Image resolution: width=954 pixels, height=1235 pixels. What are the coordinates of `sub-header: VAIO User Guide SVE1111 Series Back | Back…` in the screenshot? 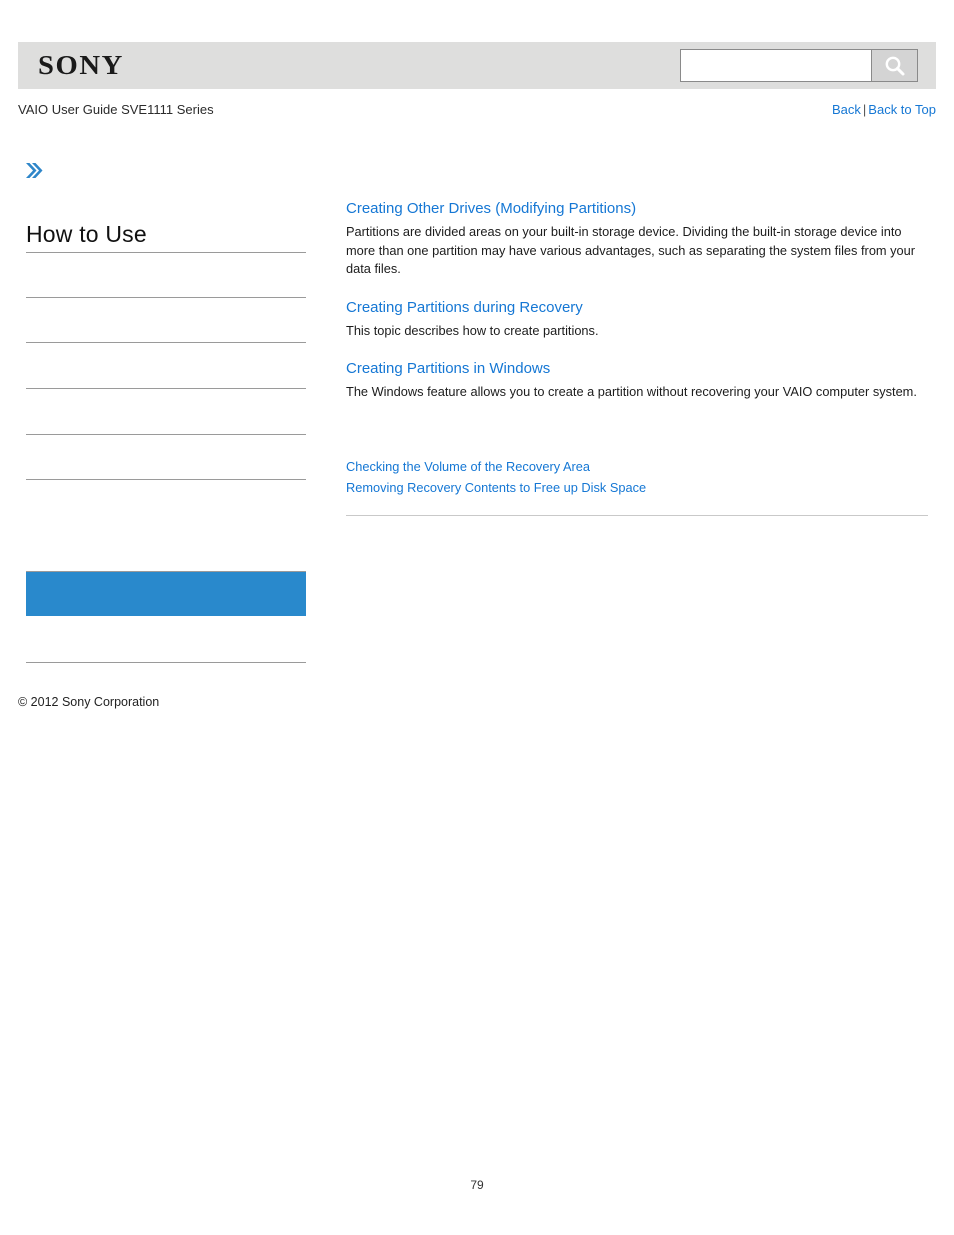 It's located at (477, 111).